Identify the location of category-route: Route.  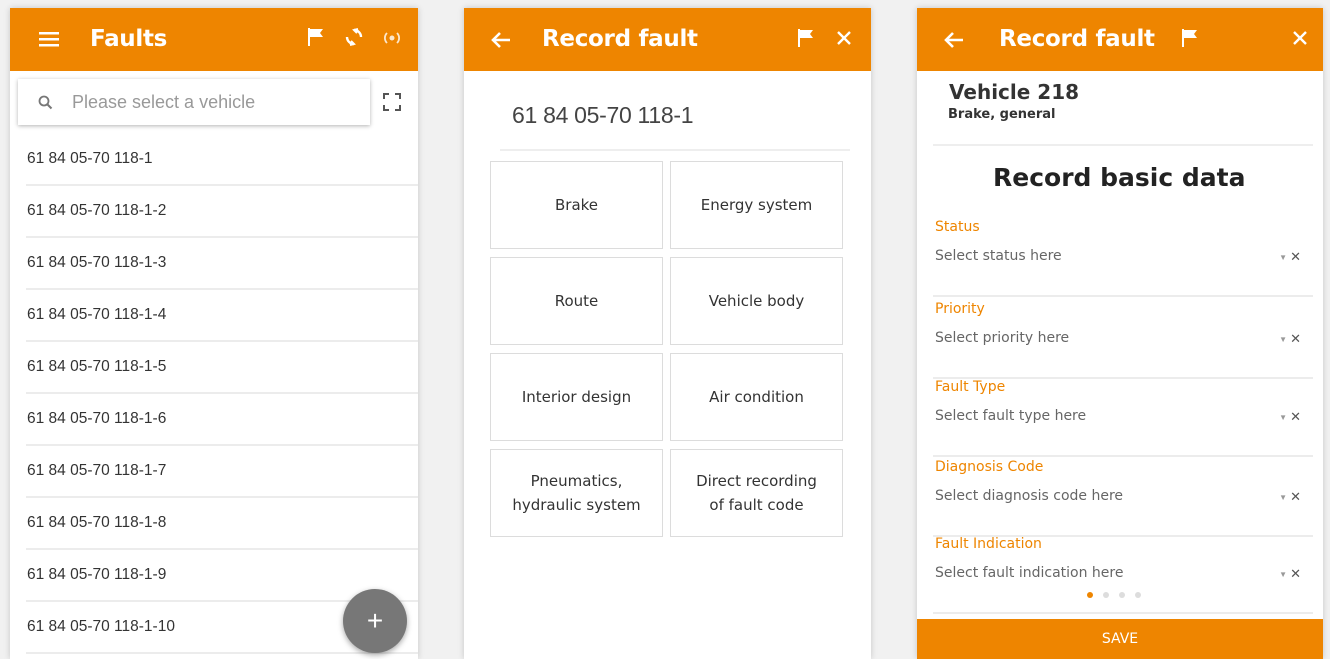
(576, 301).